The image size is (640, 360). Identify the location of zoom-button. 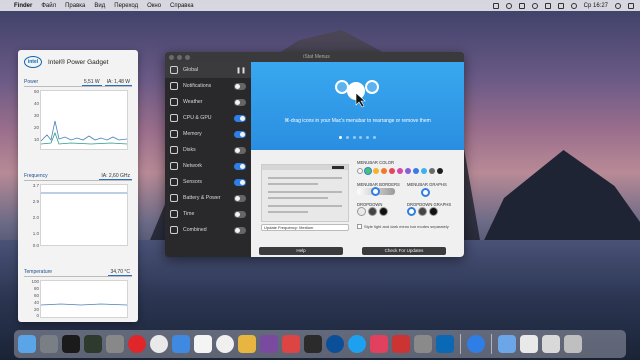
(187, 57).